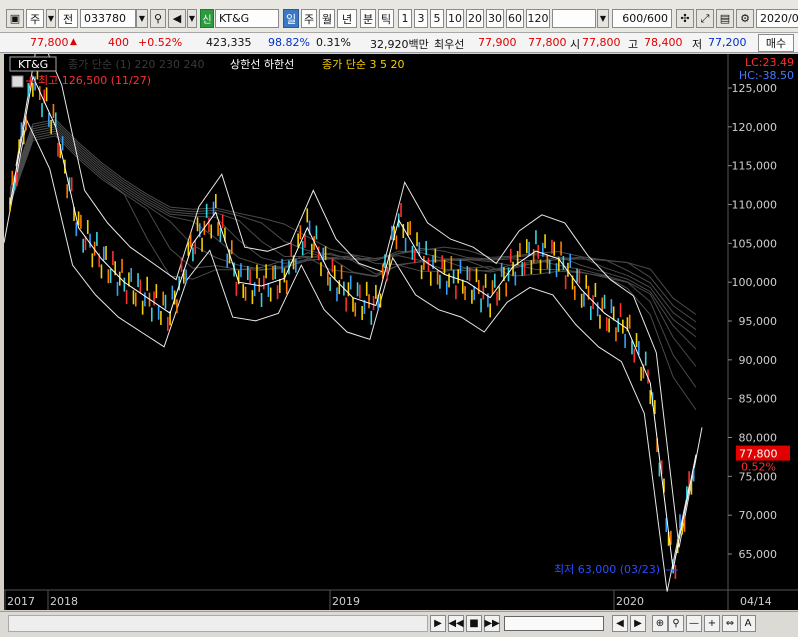 The image size is (798, 637). Describe the element at coordinates (730, 623) in the screenshot. I see `fit-all-icon: ⇔` at that location.